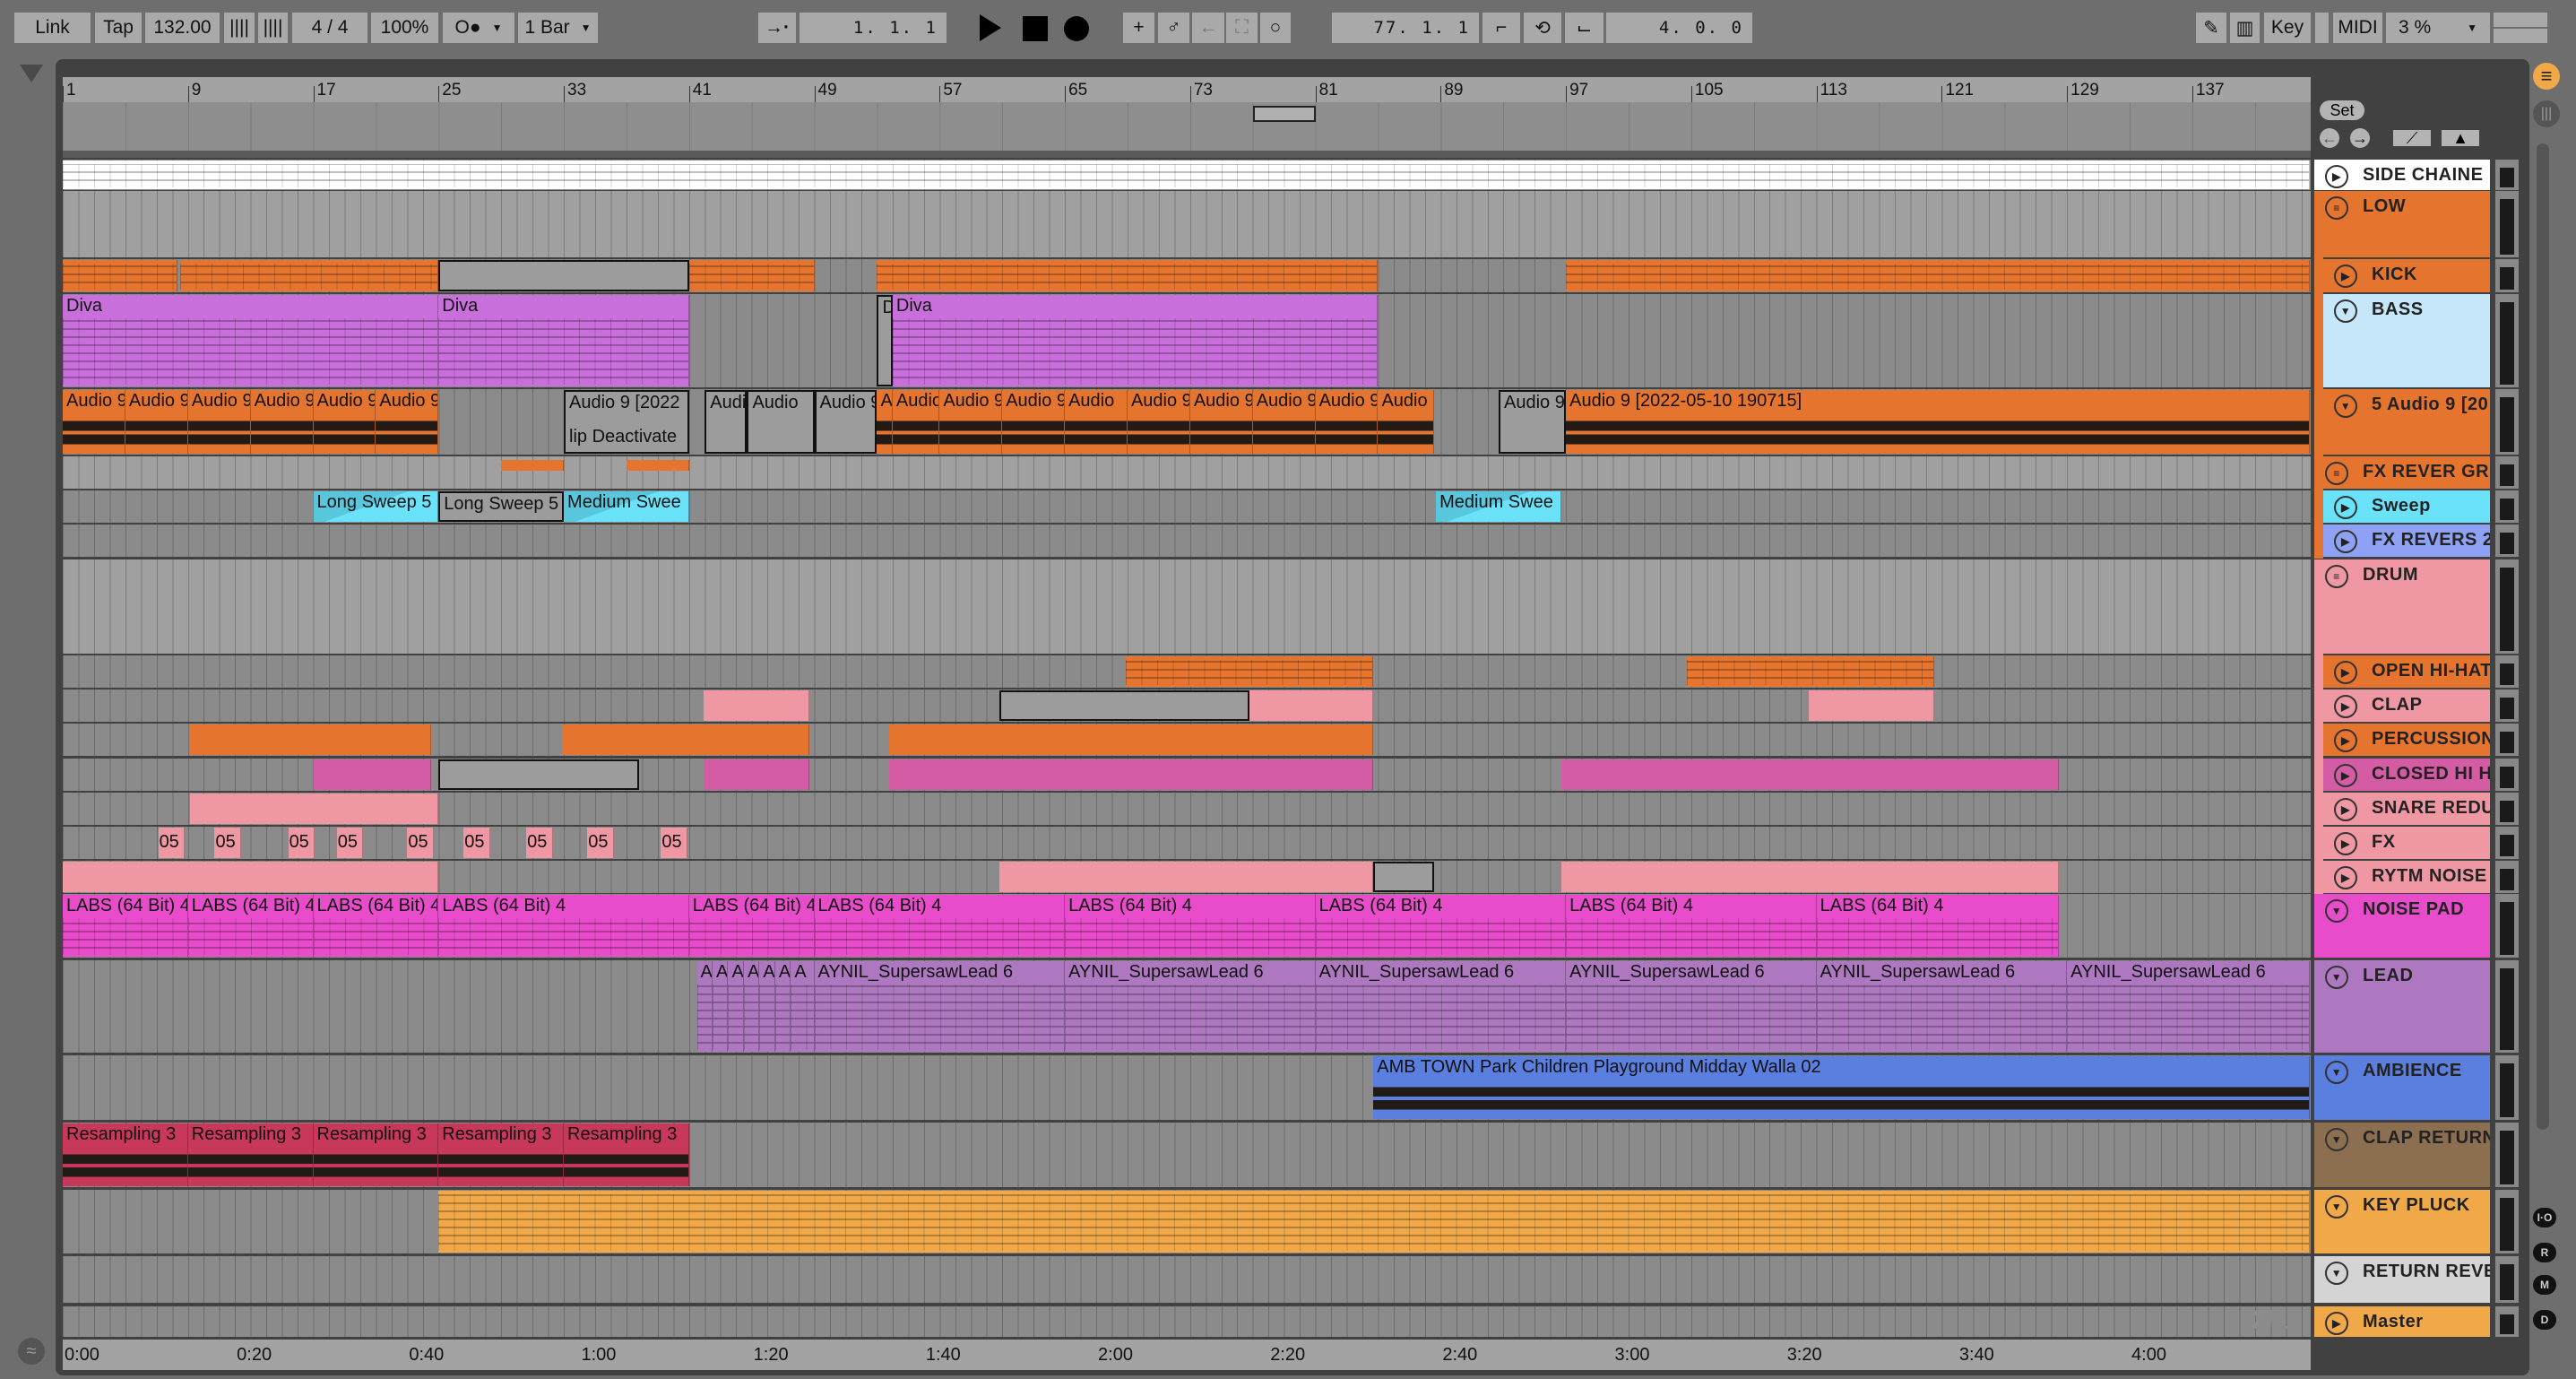  I want to click on track-header-key-pluck: ▼ KEY PLUCK, so click(2402, 1222).